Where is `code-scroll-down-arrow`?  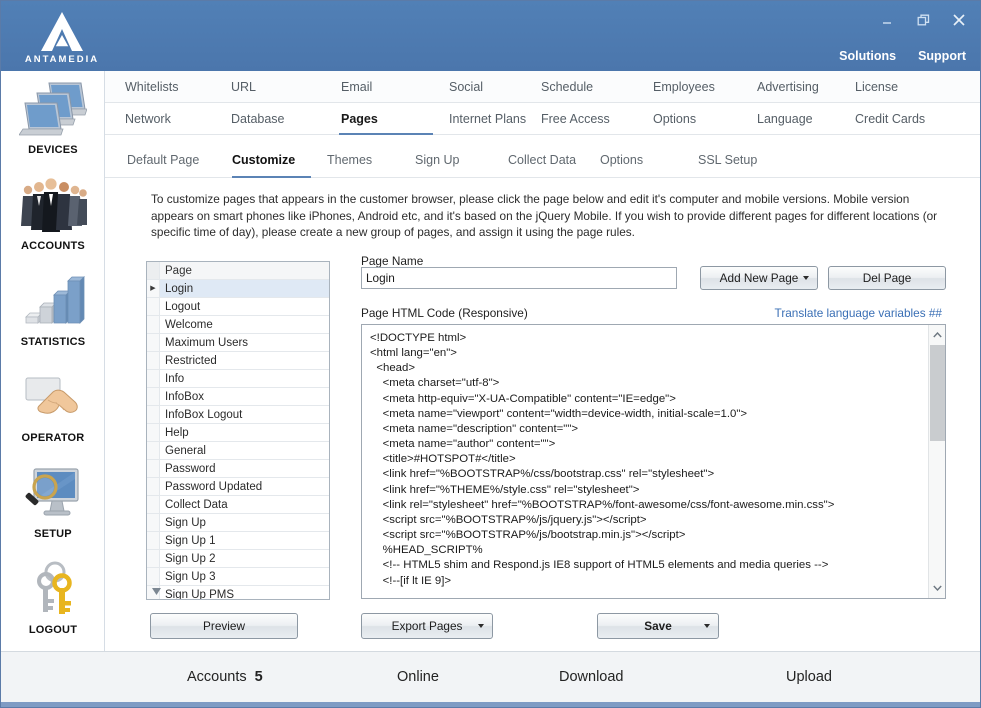 code-scroll-down-arrow is located at coordinates (937, 588).